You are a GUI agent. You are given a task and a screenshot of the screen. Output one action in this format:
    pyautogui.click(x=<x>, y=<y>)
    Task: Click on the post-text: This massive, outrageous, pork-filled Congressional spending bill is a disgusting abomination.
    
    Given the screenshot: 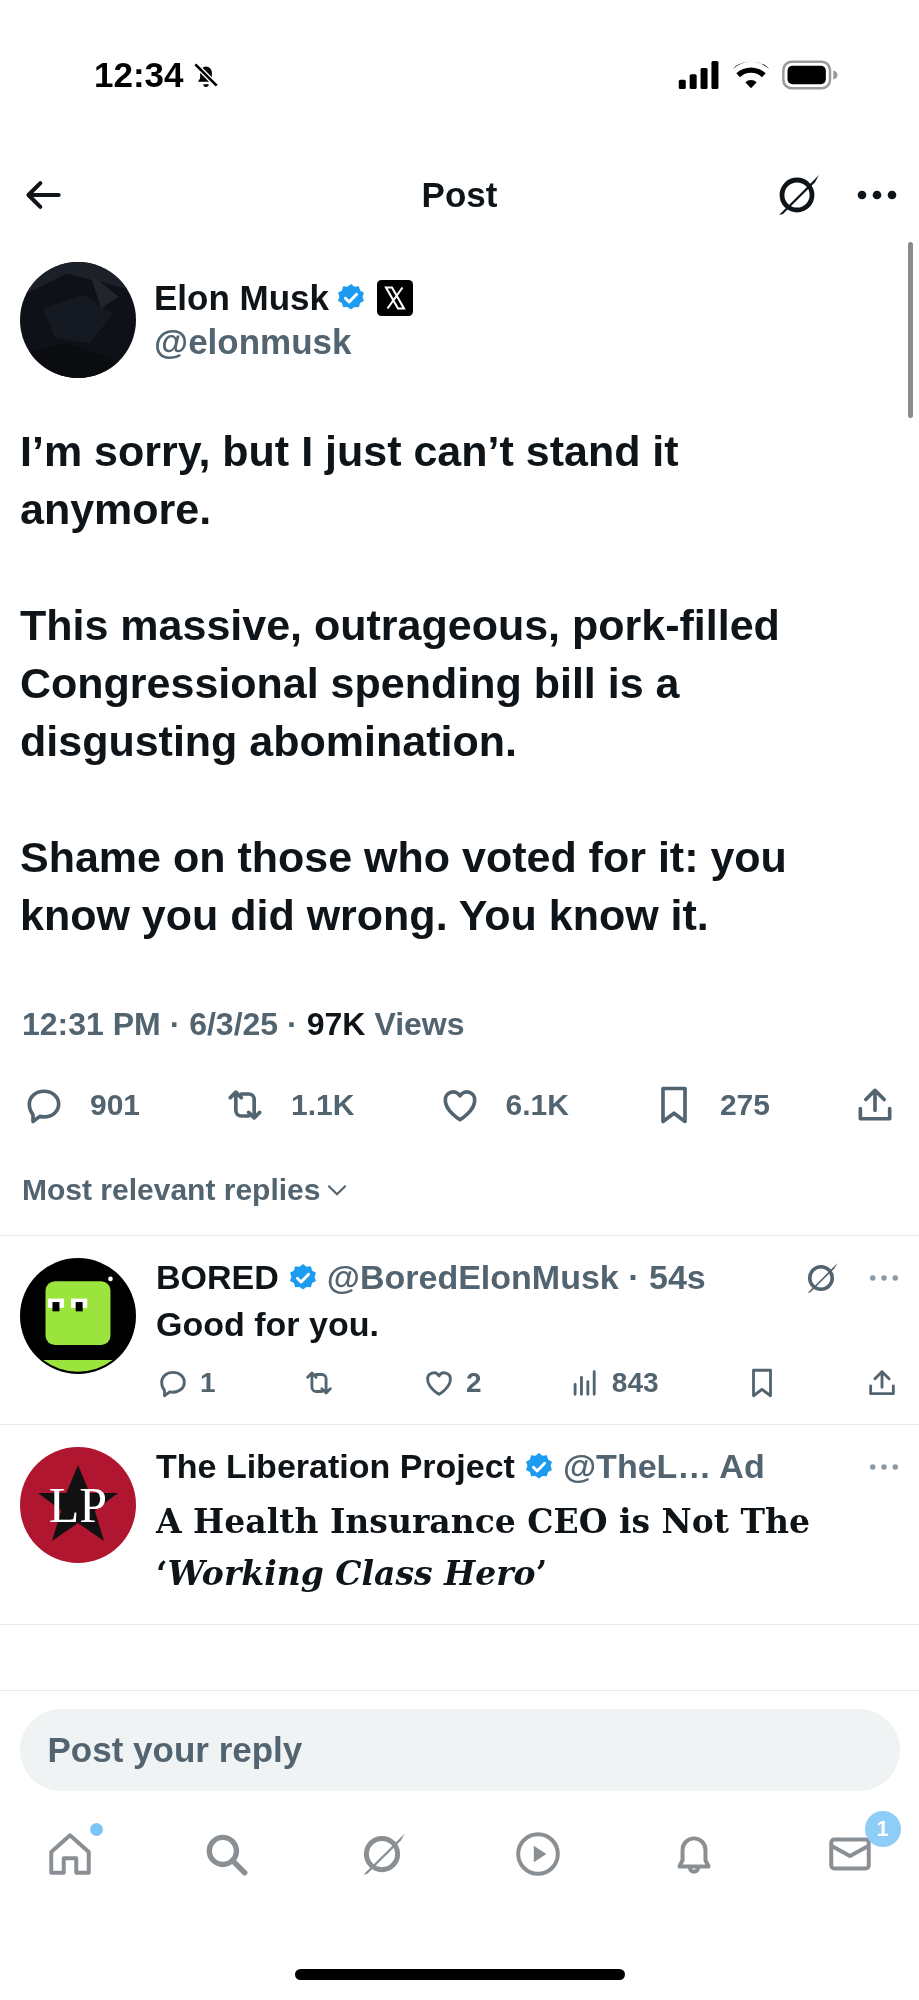 What is the action you would take?
    pyautogui.click(x=400, y=683)
    